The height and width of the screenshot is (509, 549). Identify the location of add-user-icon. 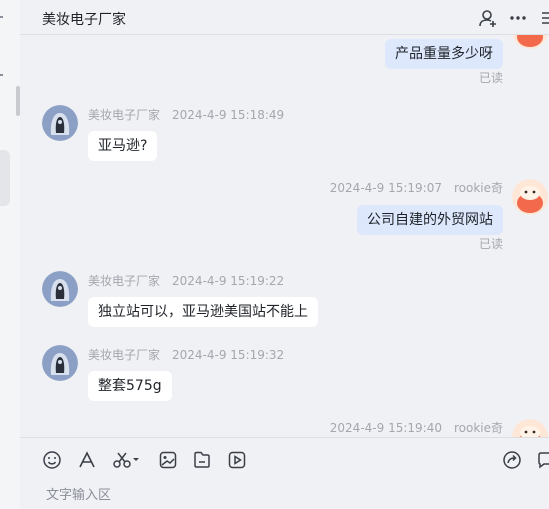
(488, 18).